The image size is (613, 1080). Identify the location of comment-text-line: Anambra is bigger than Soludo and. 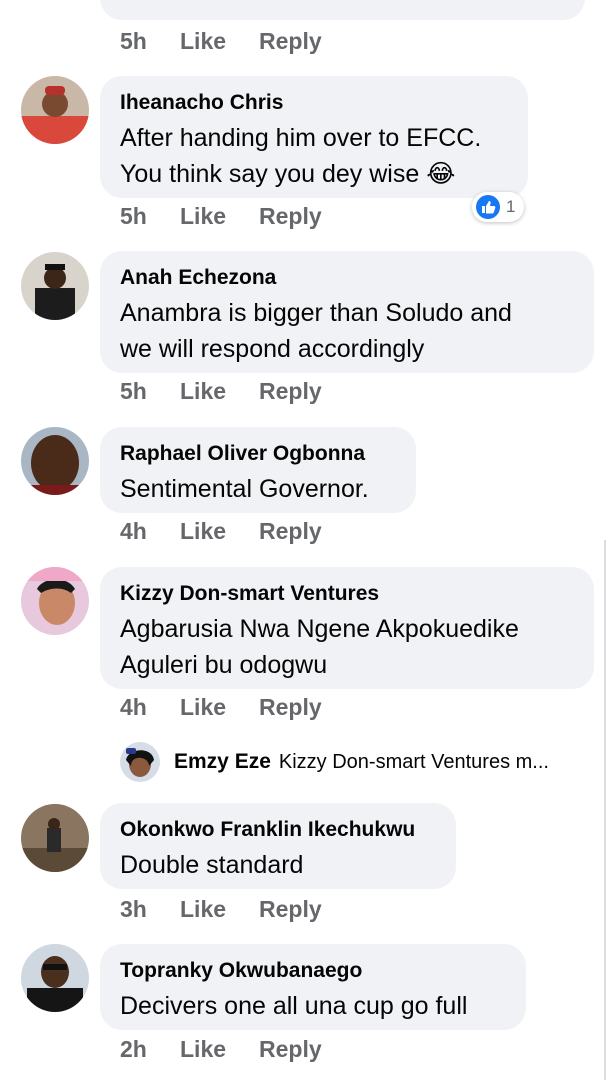
(316, 313).